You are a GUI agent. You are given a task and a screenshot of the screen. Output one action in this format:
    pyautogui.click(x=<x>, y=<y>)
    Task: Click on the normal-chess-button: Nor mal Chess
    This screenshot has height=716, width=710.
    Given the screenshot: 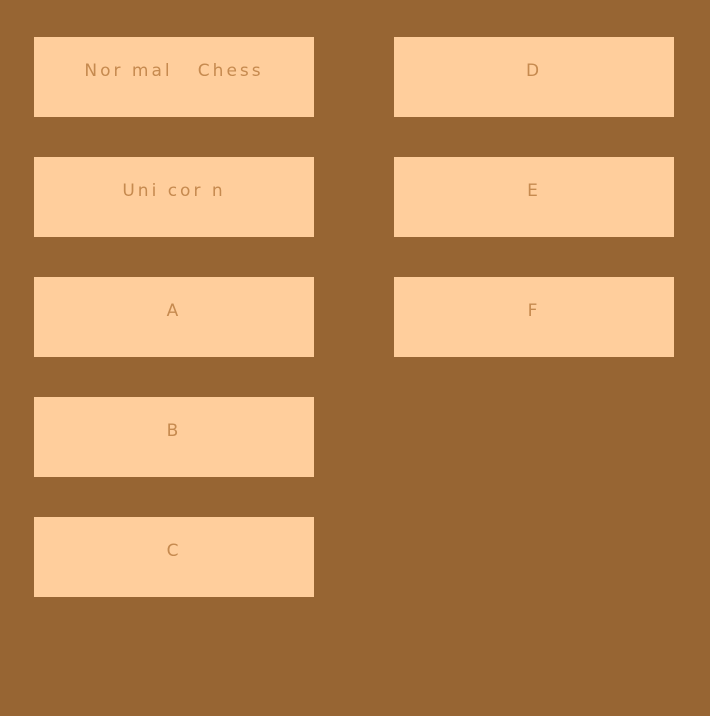 What is the action you would take?
    pyautogui.click(x=174, y=77)
    